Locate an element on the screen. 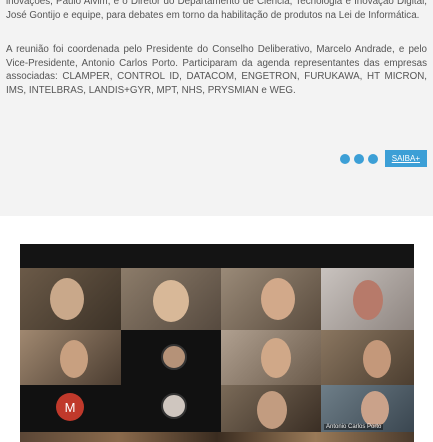  participant-initial-avatar: M is located at coordinates (70, 407).